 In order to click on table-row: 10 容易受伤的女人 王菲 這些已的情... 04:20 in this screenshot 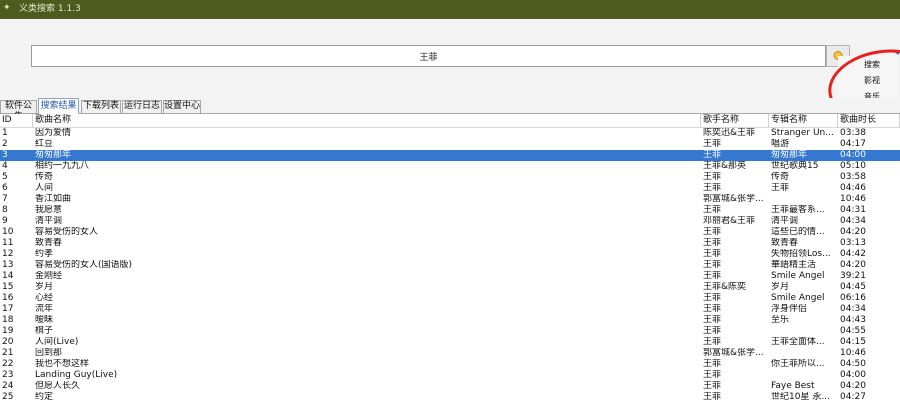, I will do `click(450, 232)`.